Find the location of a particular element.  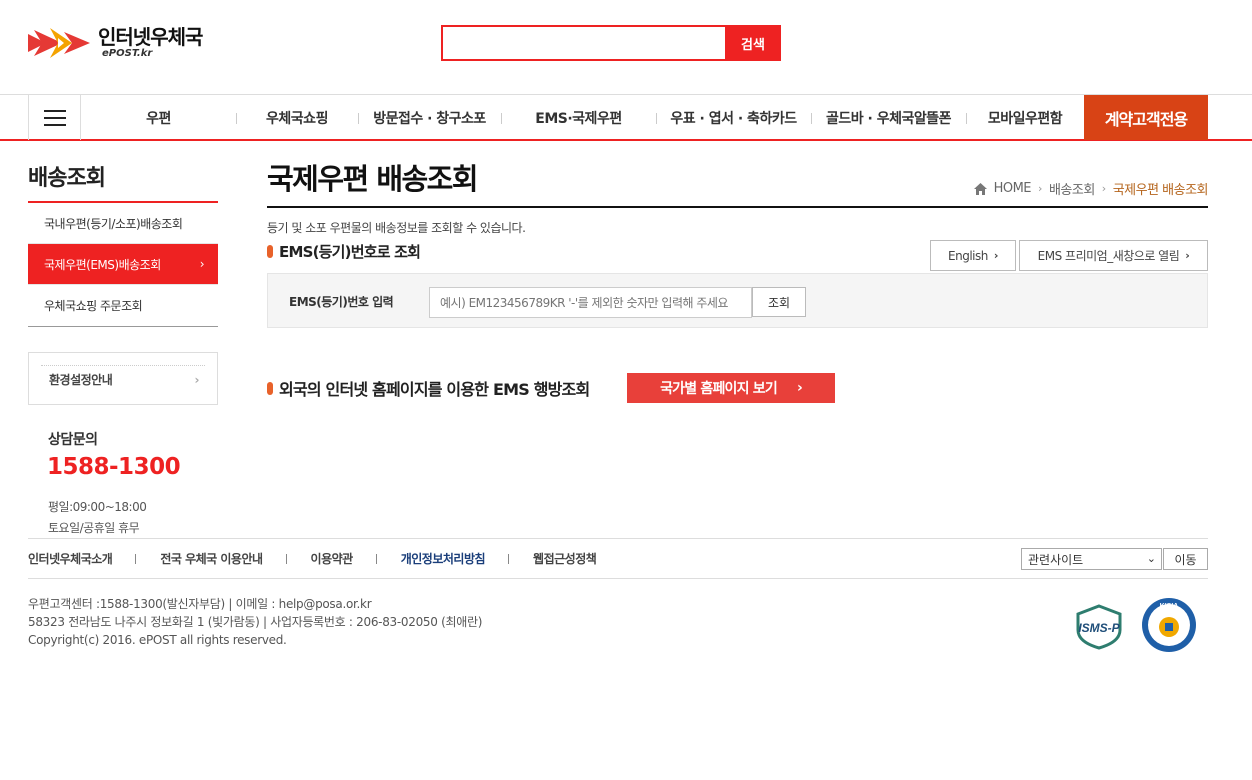

environment-settings-box: 환경설정안내 › is located at coordinates (123, 378).